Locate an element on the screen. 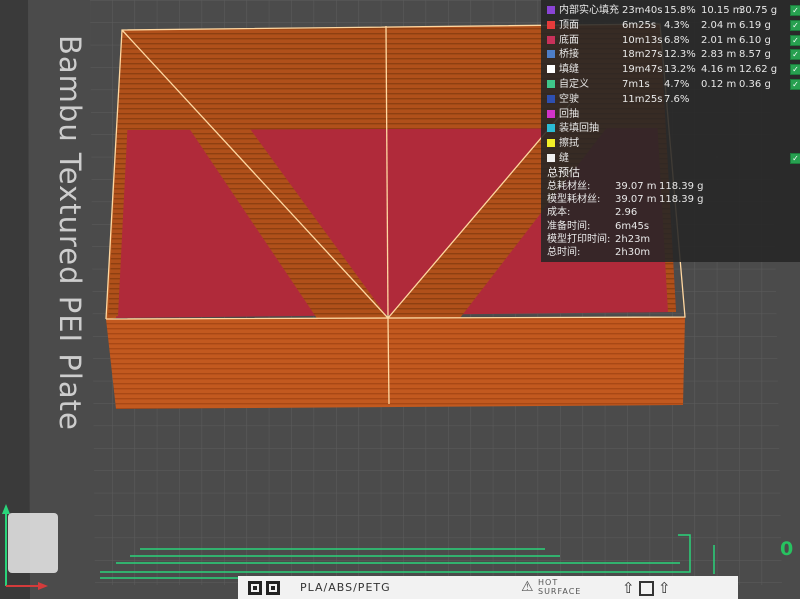 The height and width of the screenshot is (599, 800). summary-value: 2h30m is located at coordinates (633, 252).